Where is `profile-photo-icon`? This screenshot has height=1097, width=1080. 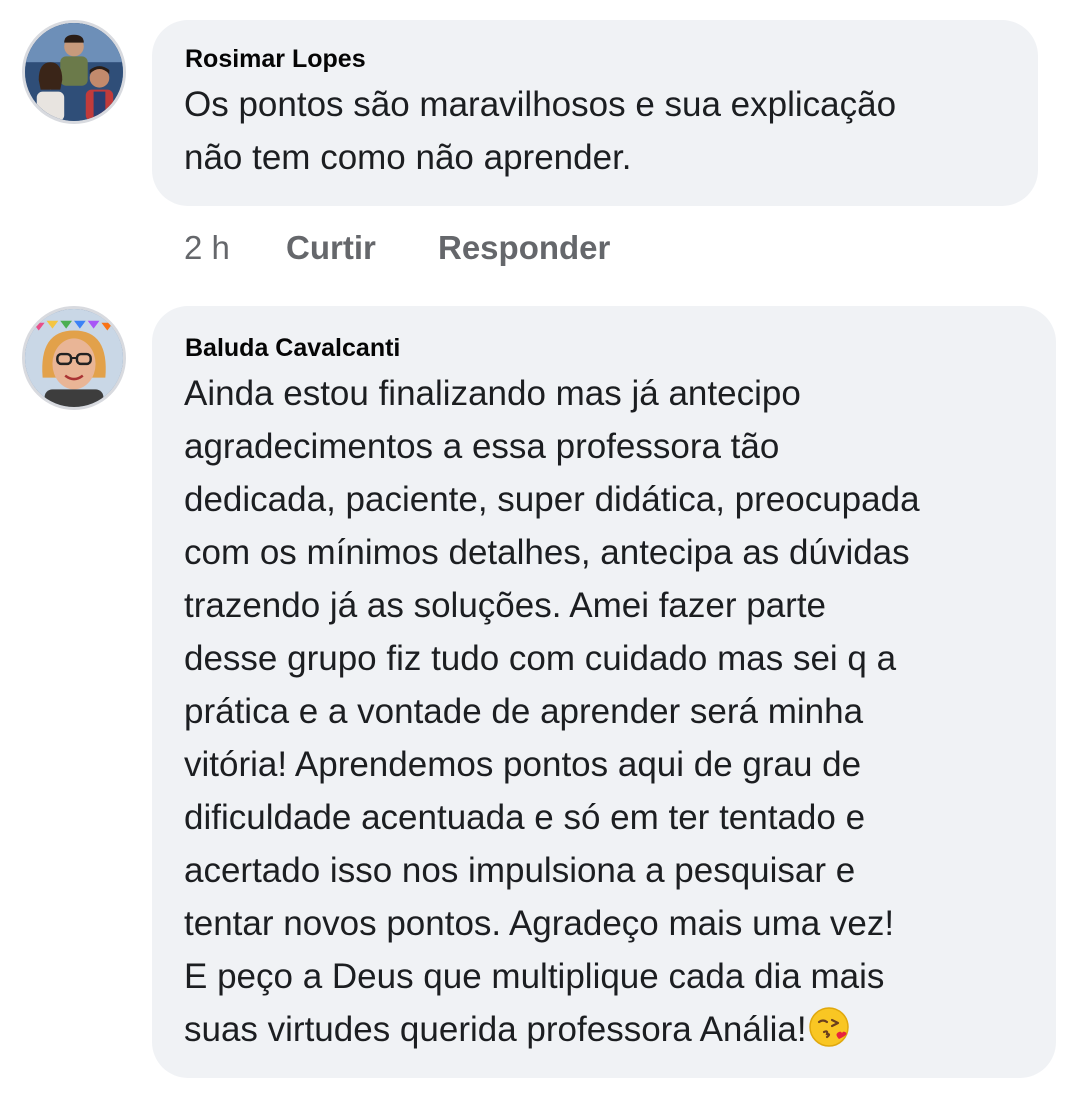
profile-photo-icon is located at coordinates (74, 358).